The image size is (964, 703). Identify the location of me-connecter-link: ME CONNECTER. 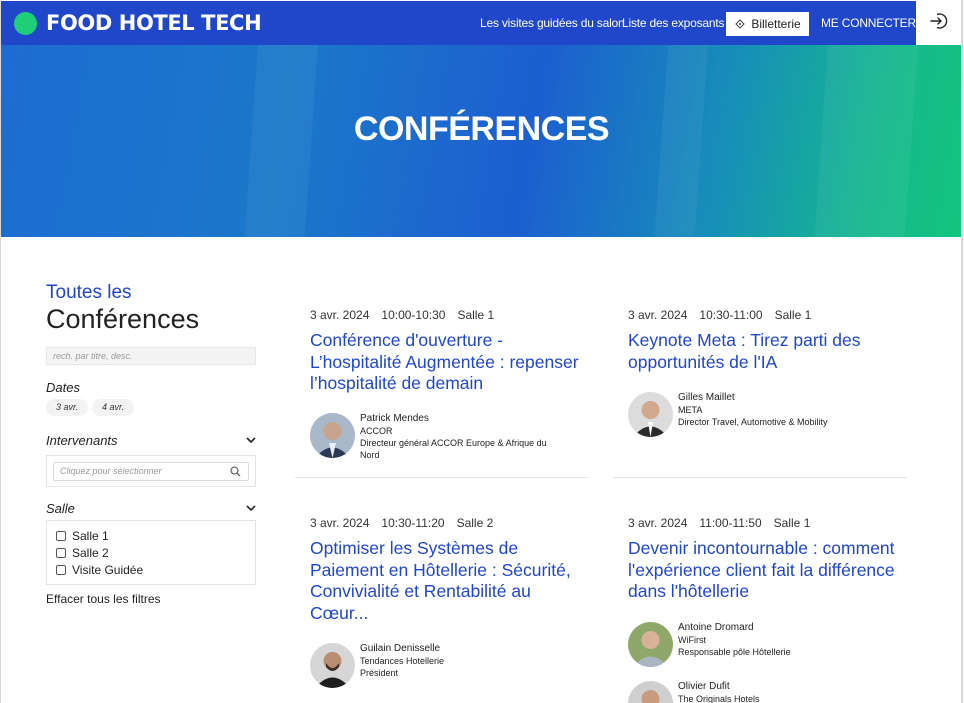
(868, 23).